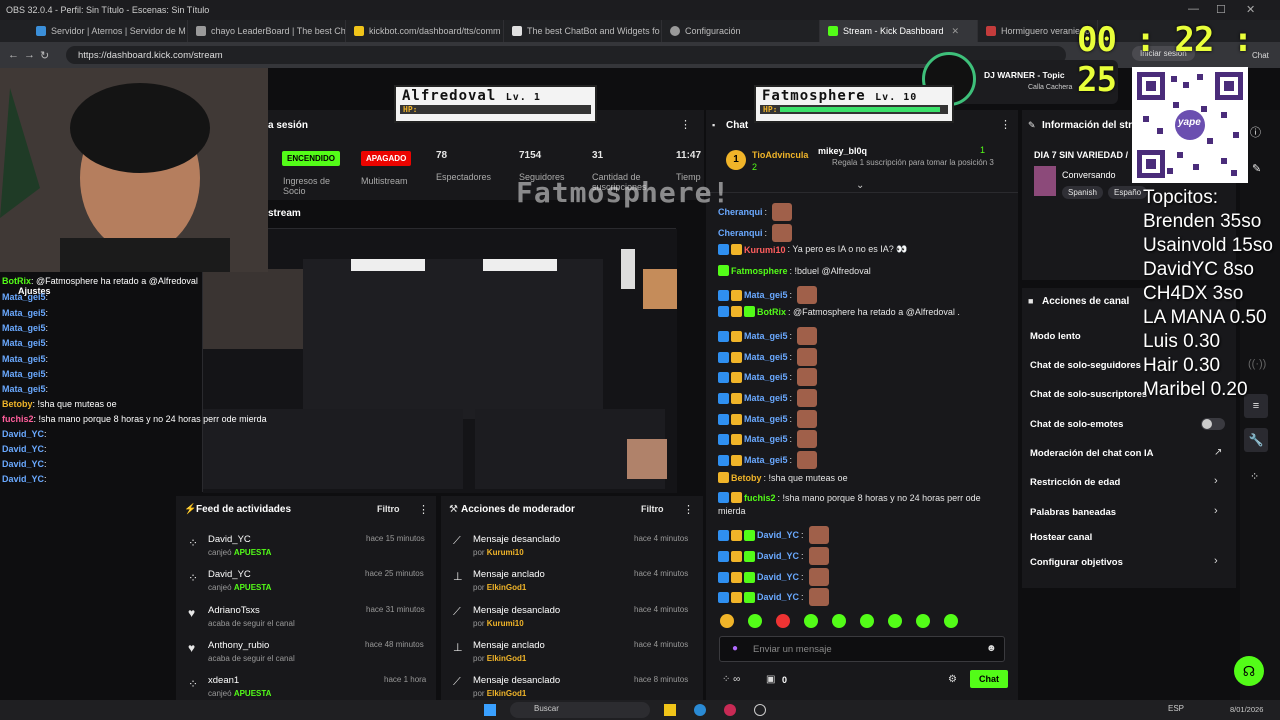  What do you see at coordinates (735, 648) in the screenshot?
I see `microphone-icon: ●` at bounding box center [735, 648].